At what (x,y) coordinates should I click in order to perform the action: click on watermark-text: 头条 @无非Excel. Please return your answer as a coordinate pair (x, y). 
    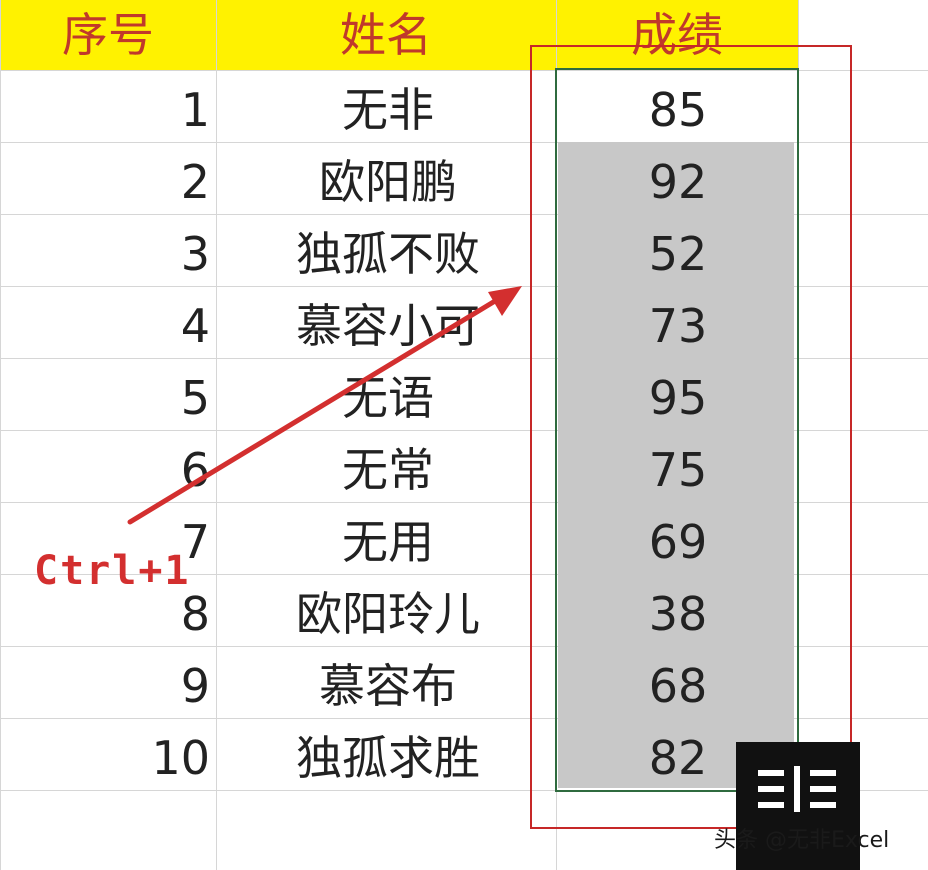
    Looking at the image, I should click on (802, 840).